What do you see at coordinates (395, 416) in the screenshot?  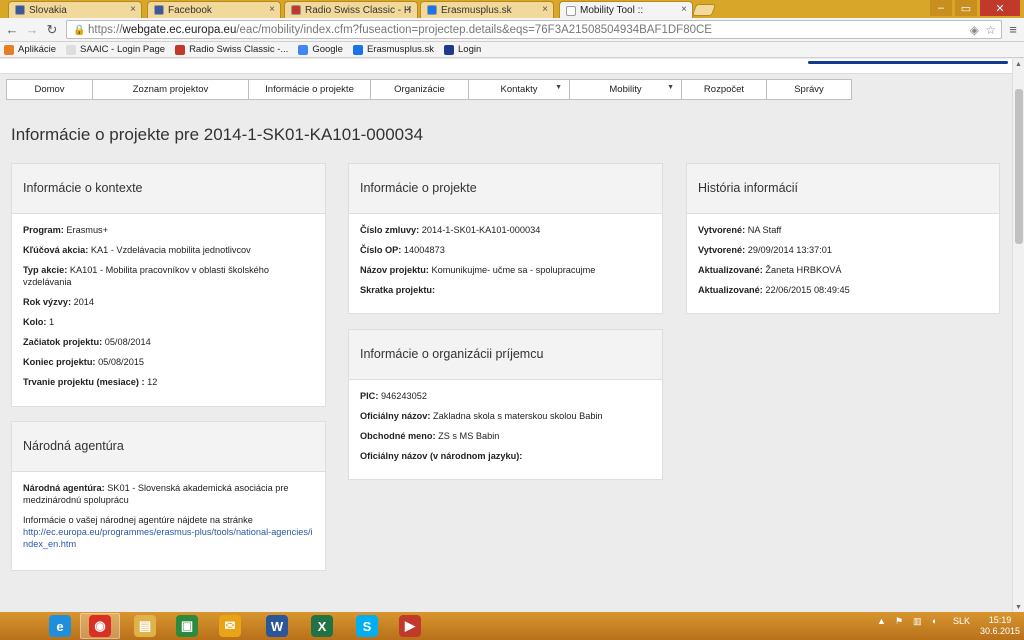 I see `organization-label: Oficiálny názov:` at bounding box center [395, 416].